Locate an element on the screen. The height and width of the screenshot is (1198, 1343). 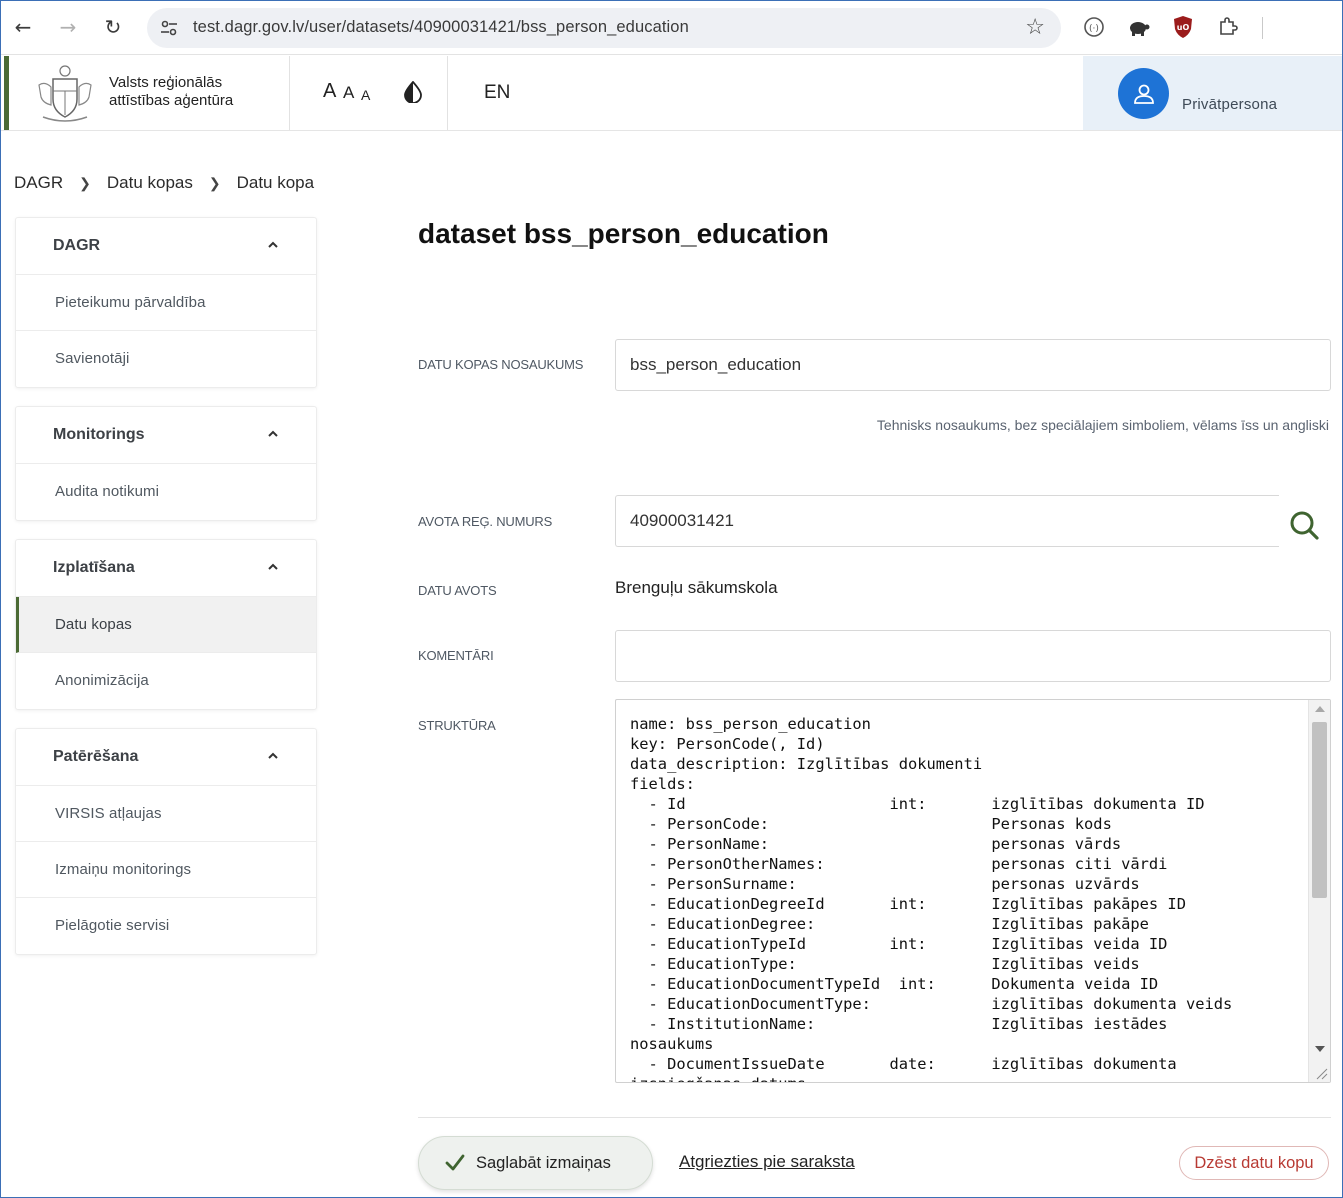
sidebar-group-monitoring: Monitorings Audita notikumi is located at coordinates (166, 463).